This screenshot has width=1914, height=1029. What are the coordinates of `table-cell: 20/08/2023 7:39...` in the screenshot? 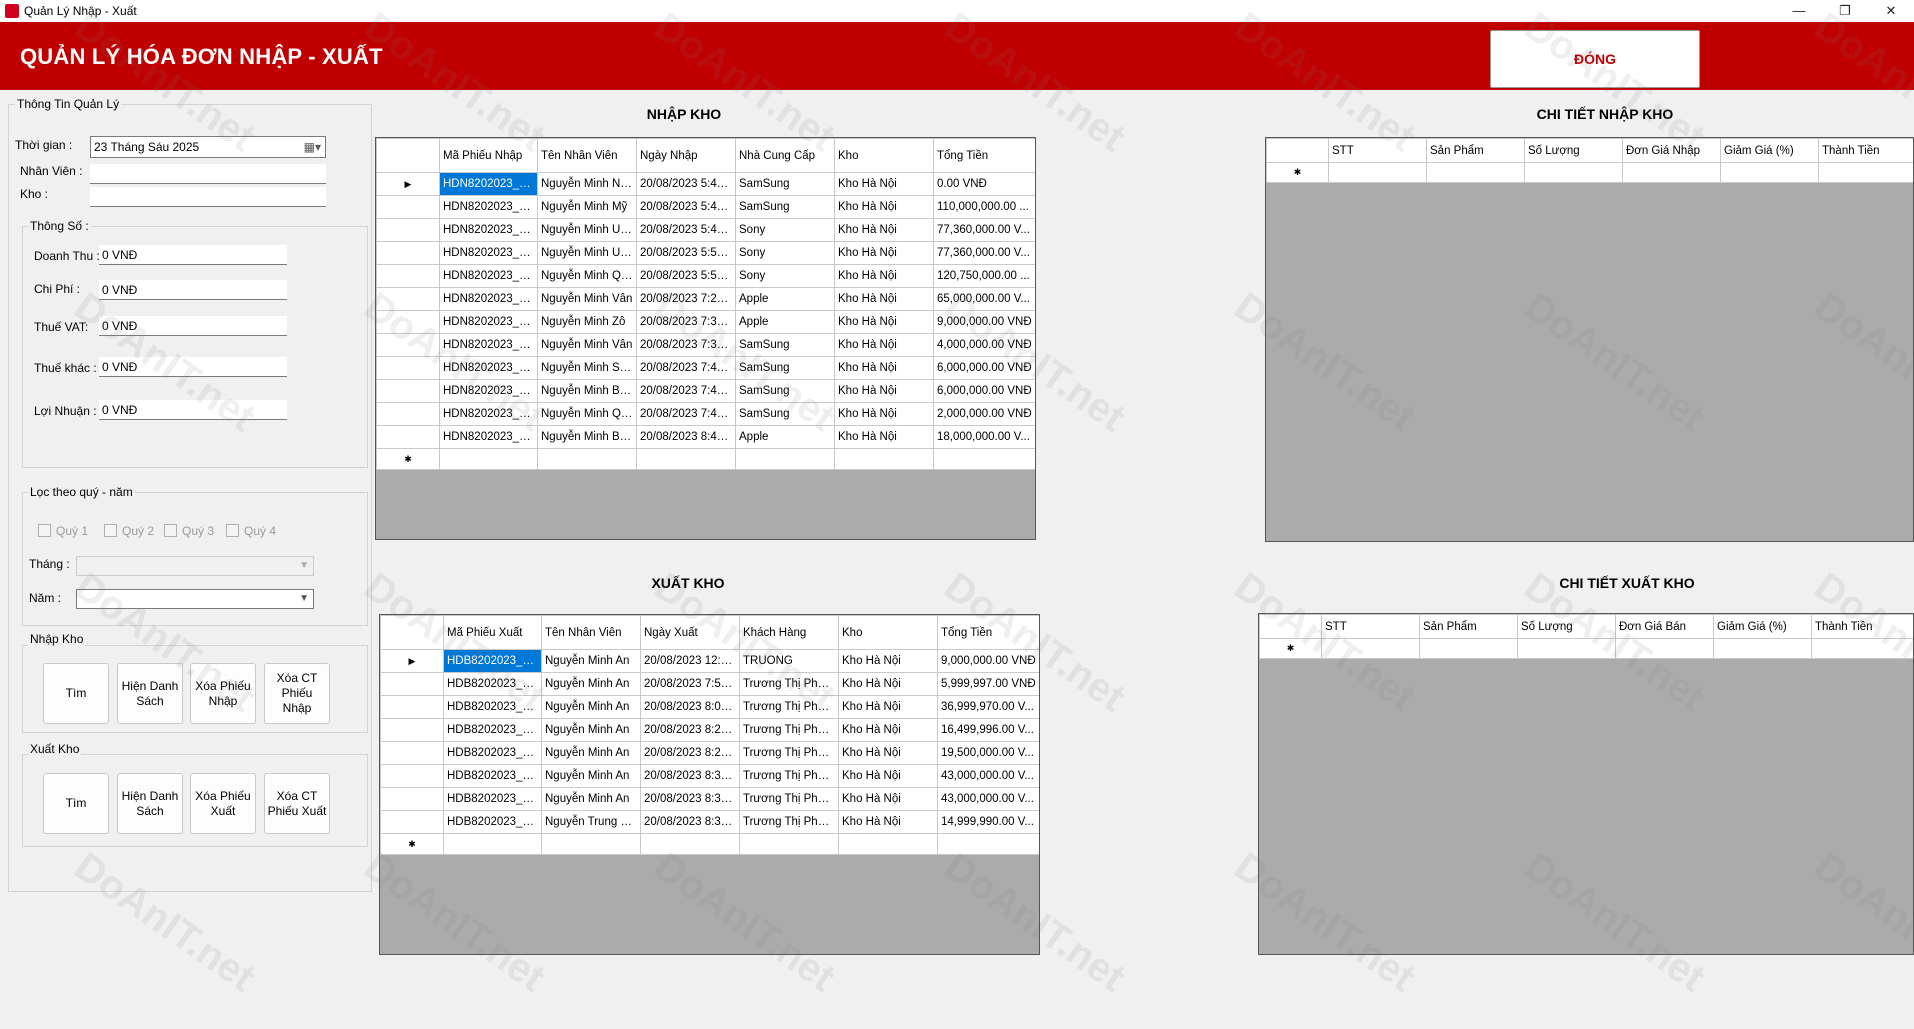 It's located at (686, 345).